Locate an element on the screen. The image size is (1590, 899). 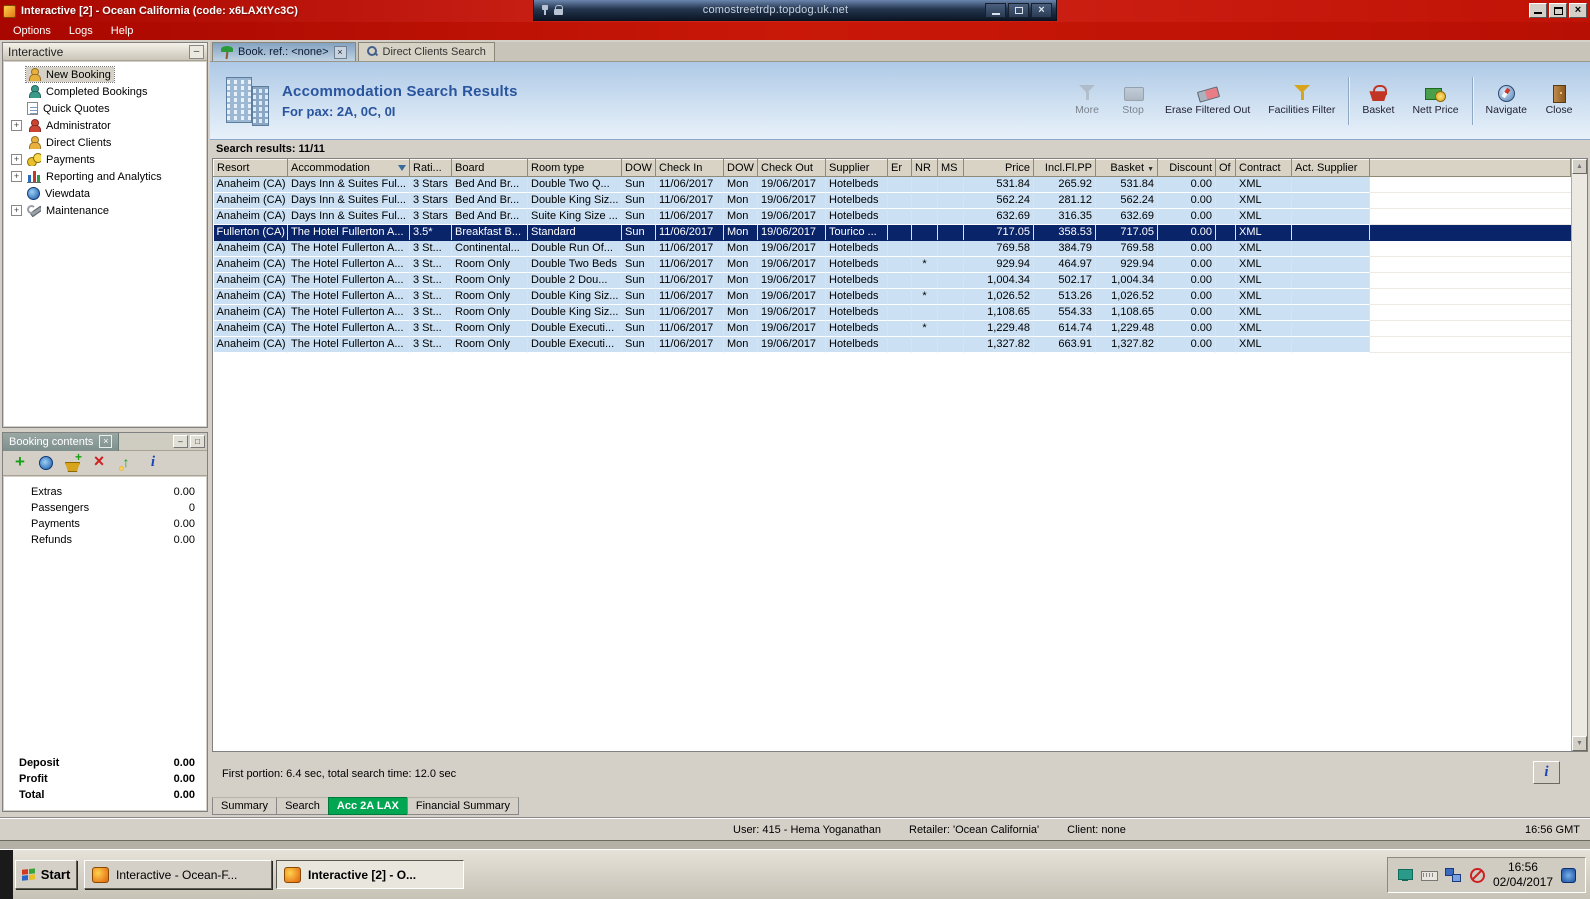
keyboard-icon is located at coordinates (1429, 875).